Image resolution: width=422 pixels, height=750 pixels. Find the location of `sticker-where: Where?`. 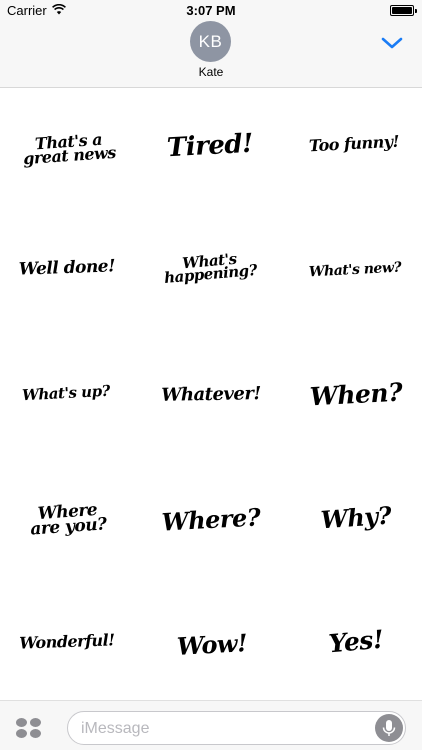

sticker-where: Where? is located at coordinates (211, 520).